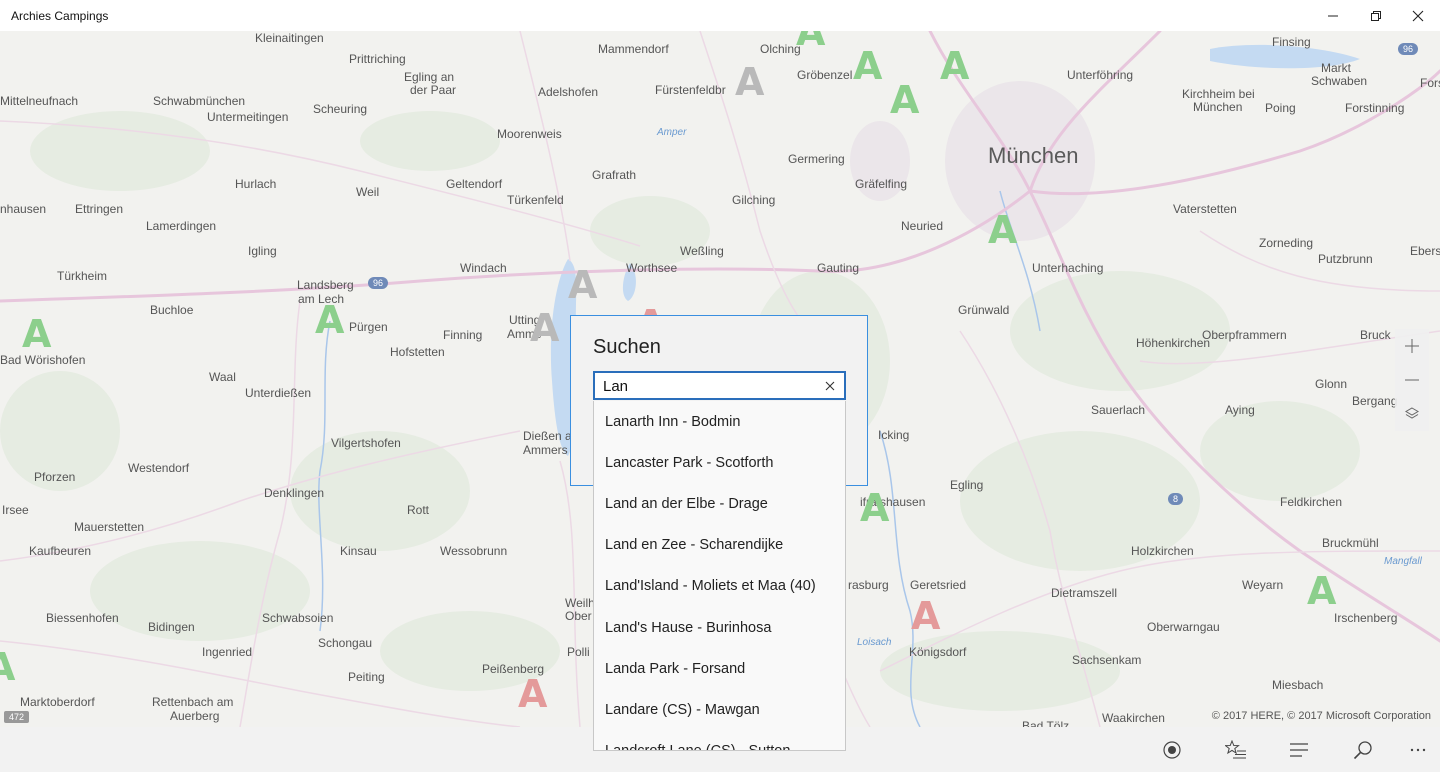 This screenshot has width=1440, height=772. Describe the element at coordinates (780, 49) in the screenshot. I see `place-label: Olching` at that location.